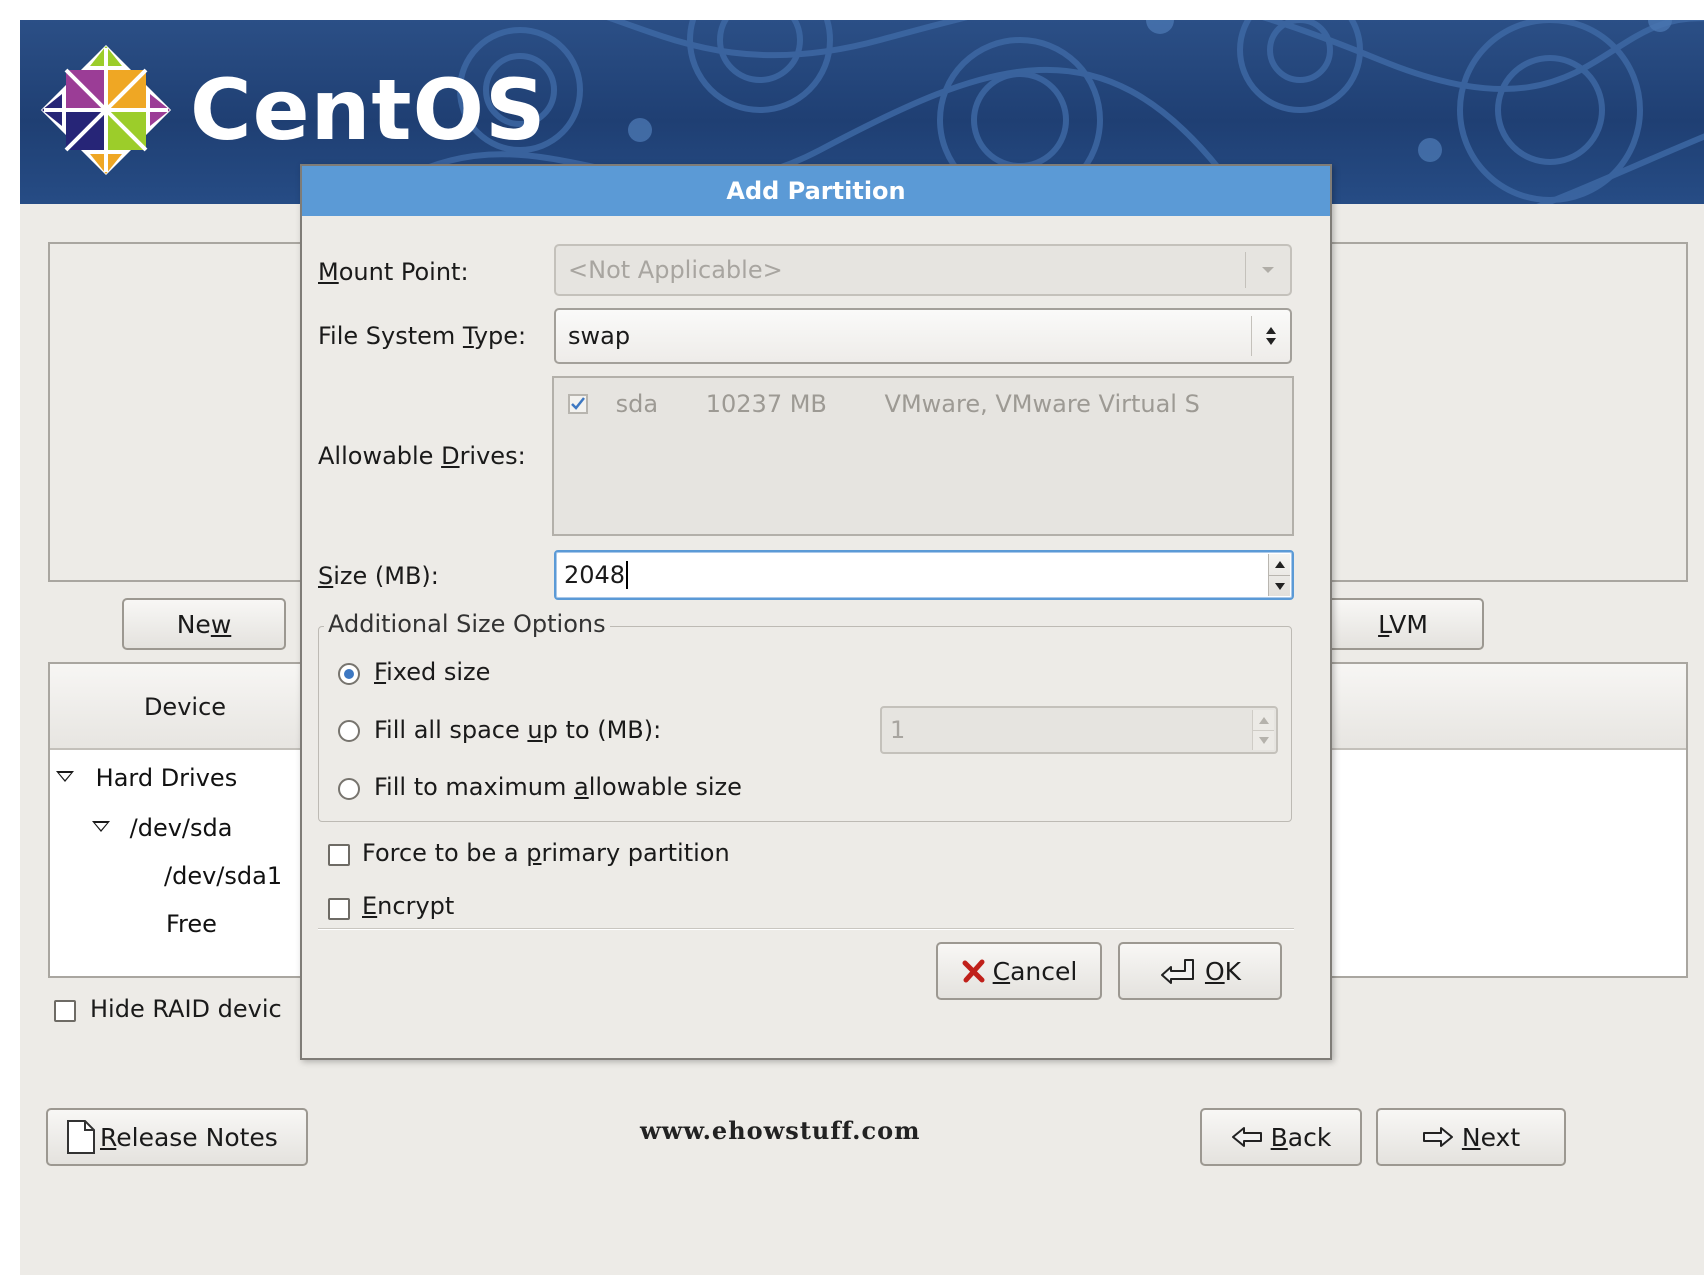  What do you see at coordinates (1223, 971) in the screenshot?
I see `ok-label: OK` at bounding box center [1223, 971].